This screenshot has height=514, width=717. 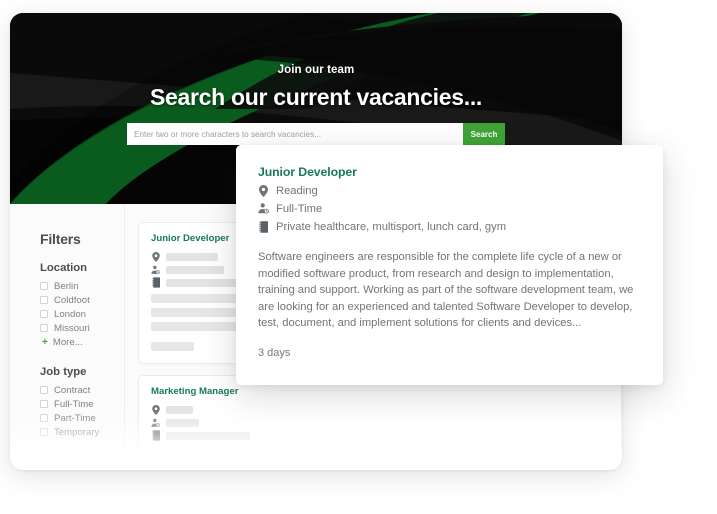 What do you see at coordinates (63, 372) in the screenshot?
I see `filter-heading-job-type: Job type` at bounding box center [63, 372].